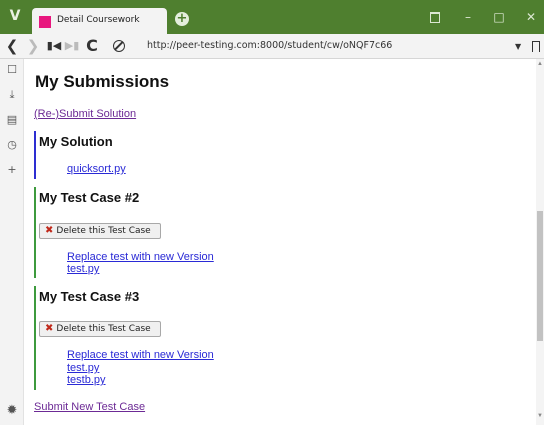 Image resolution: width=544 pixels, height=425 pixels. Describe the element at coordinates (12, 70) in the screenshot. I see `bookmarks-icon: ☐` at that location.